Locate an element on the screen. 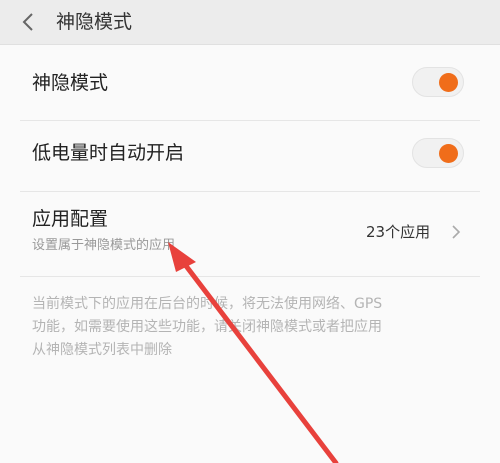  chevron-right-icon is located at coordinates (456, 232).